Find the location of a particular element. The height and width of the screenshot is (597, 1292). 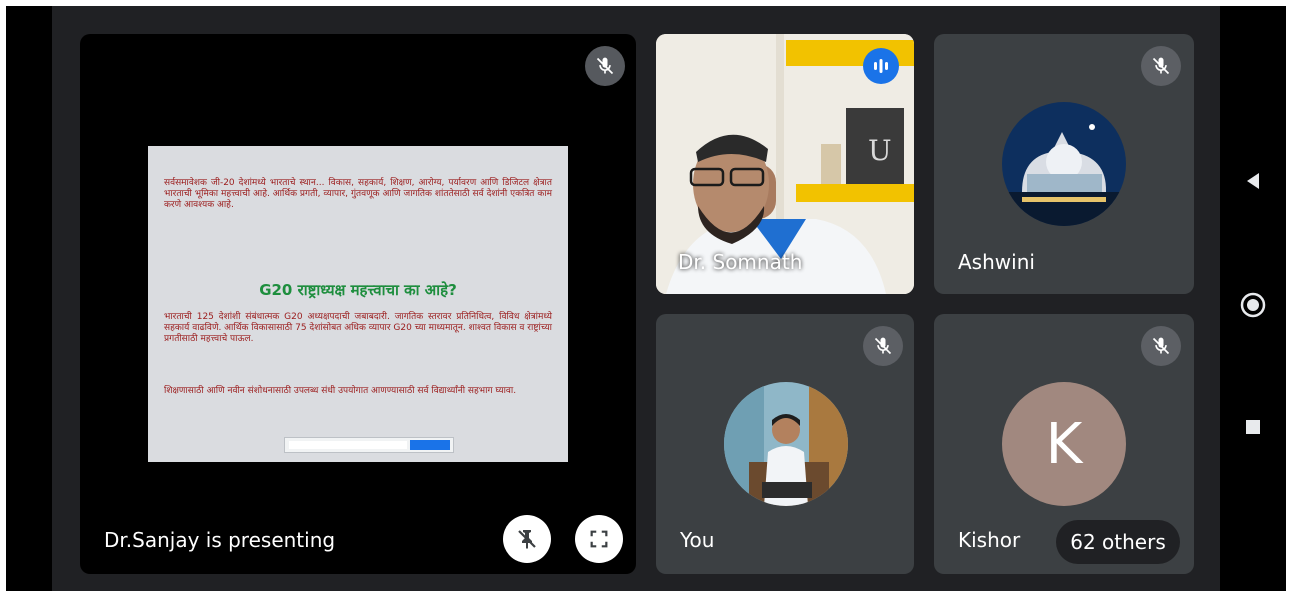

participant-name: Dr. Somnath is located at coordinates (740, 262).